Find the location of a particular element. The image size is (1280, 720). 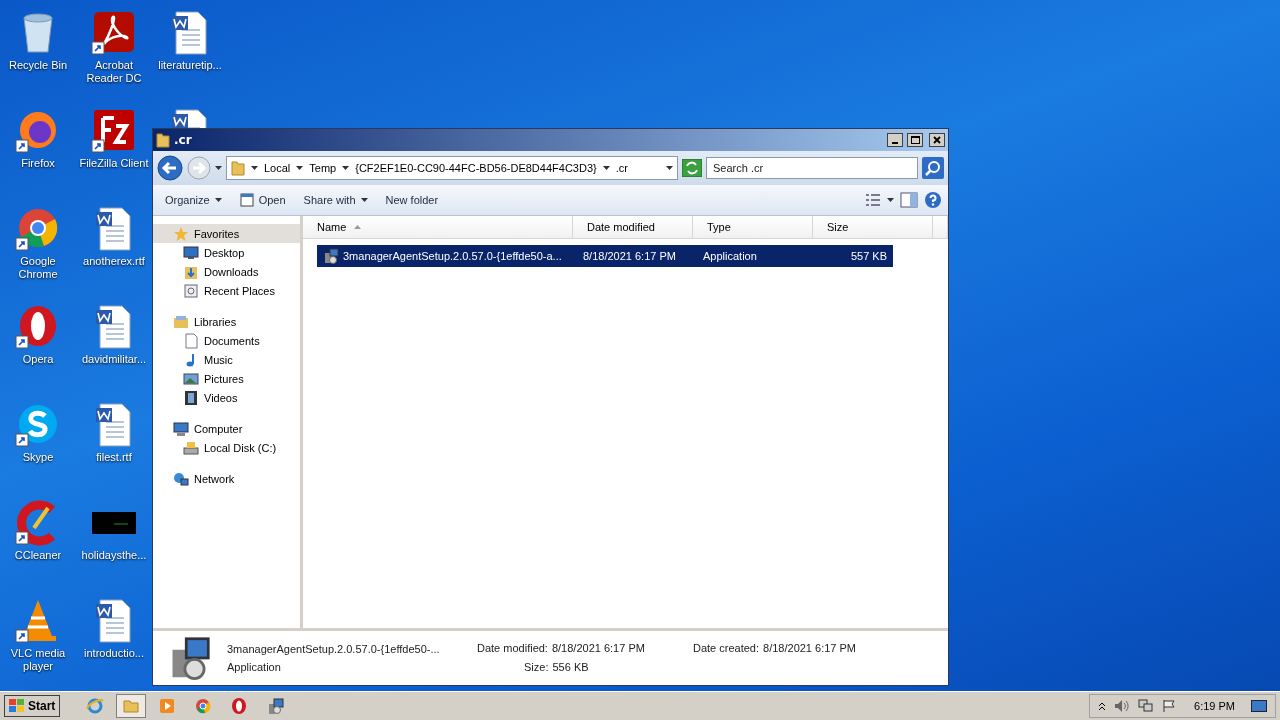

field-value: 556 KB is located at coordinates (570, 667).